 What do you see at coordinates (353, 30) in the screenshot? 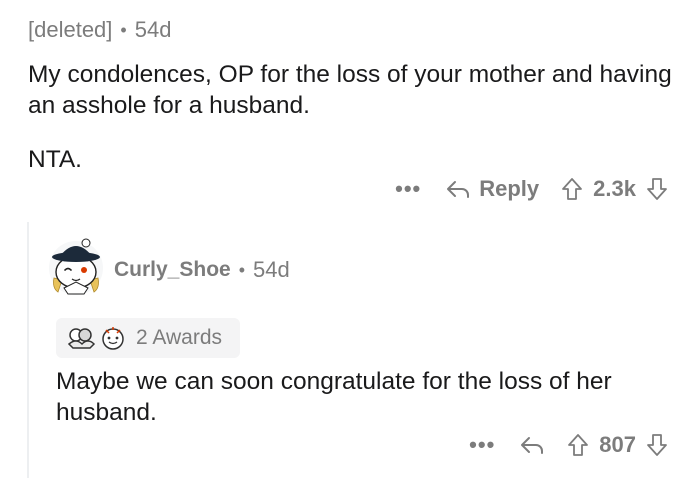
I see `parent-comment-meta: [deleted] • 54d` at bounding box center [353, 30].